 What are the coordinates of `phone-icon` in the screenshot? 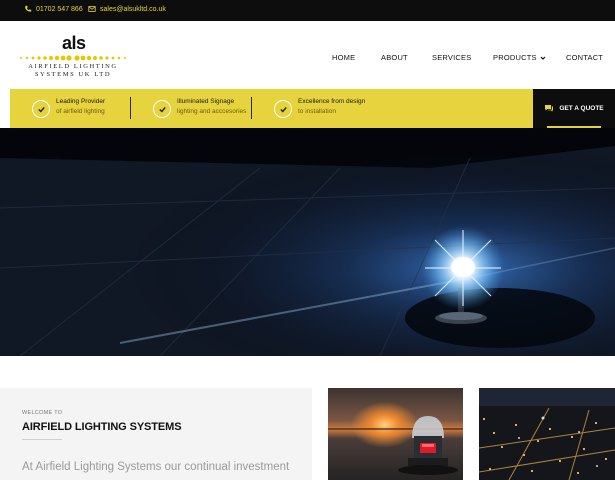 It's located at (28, 8).